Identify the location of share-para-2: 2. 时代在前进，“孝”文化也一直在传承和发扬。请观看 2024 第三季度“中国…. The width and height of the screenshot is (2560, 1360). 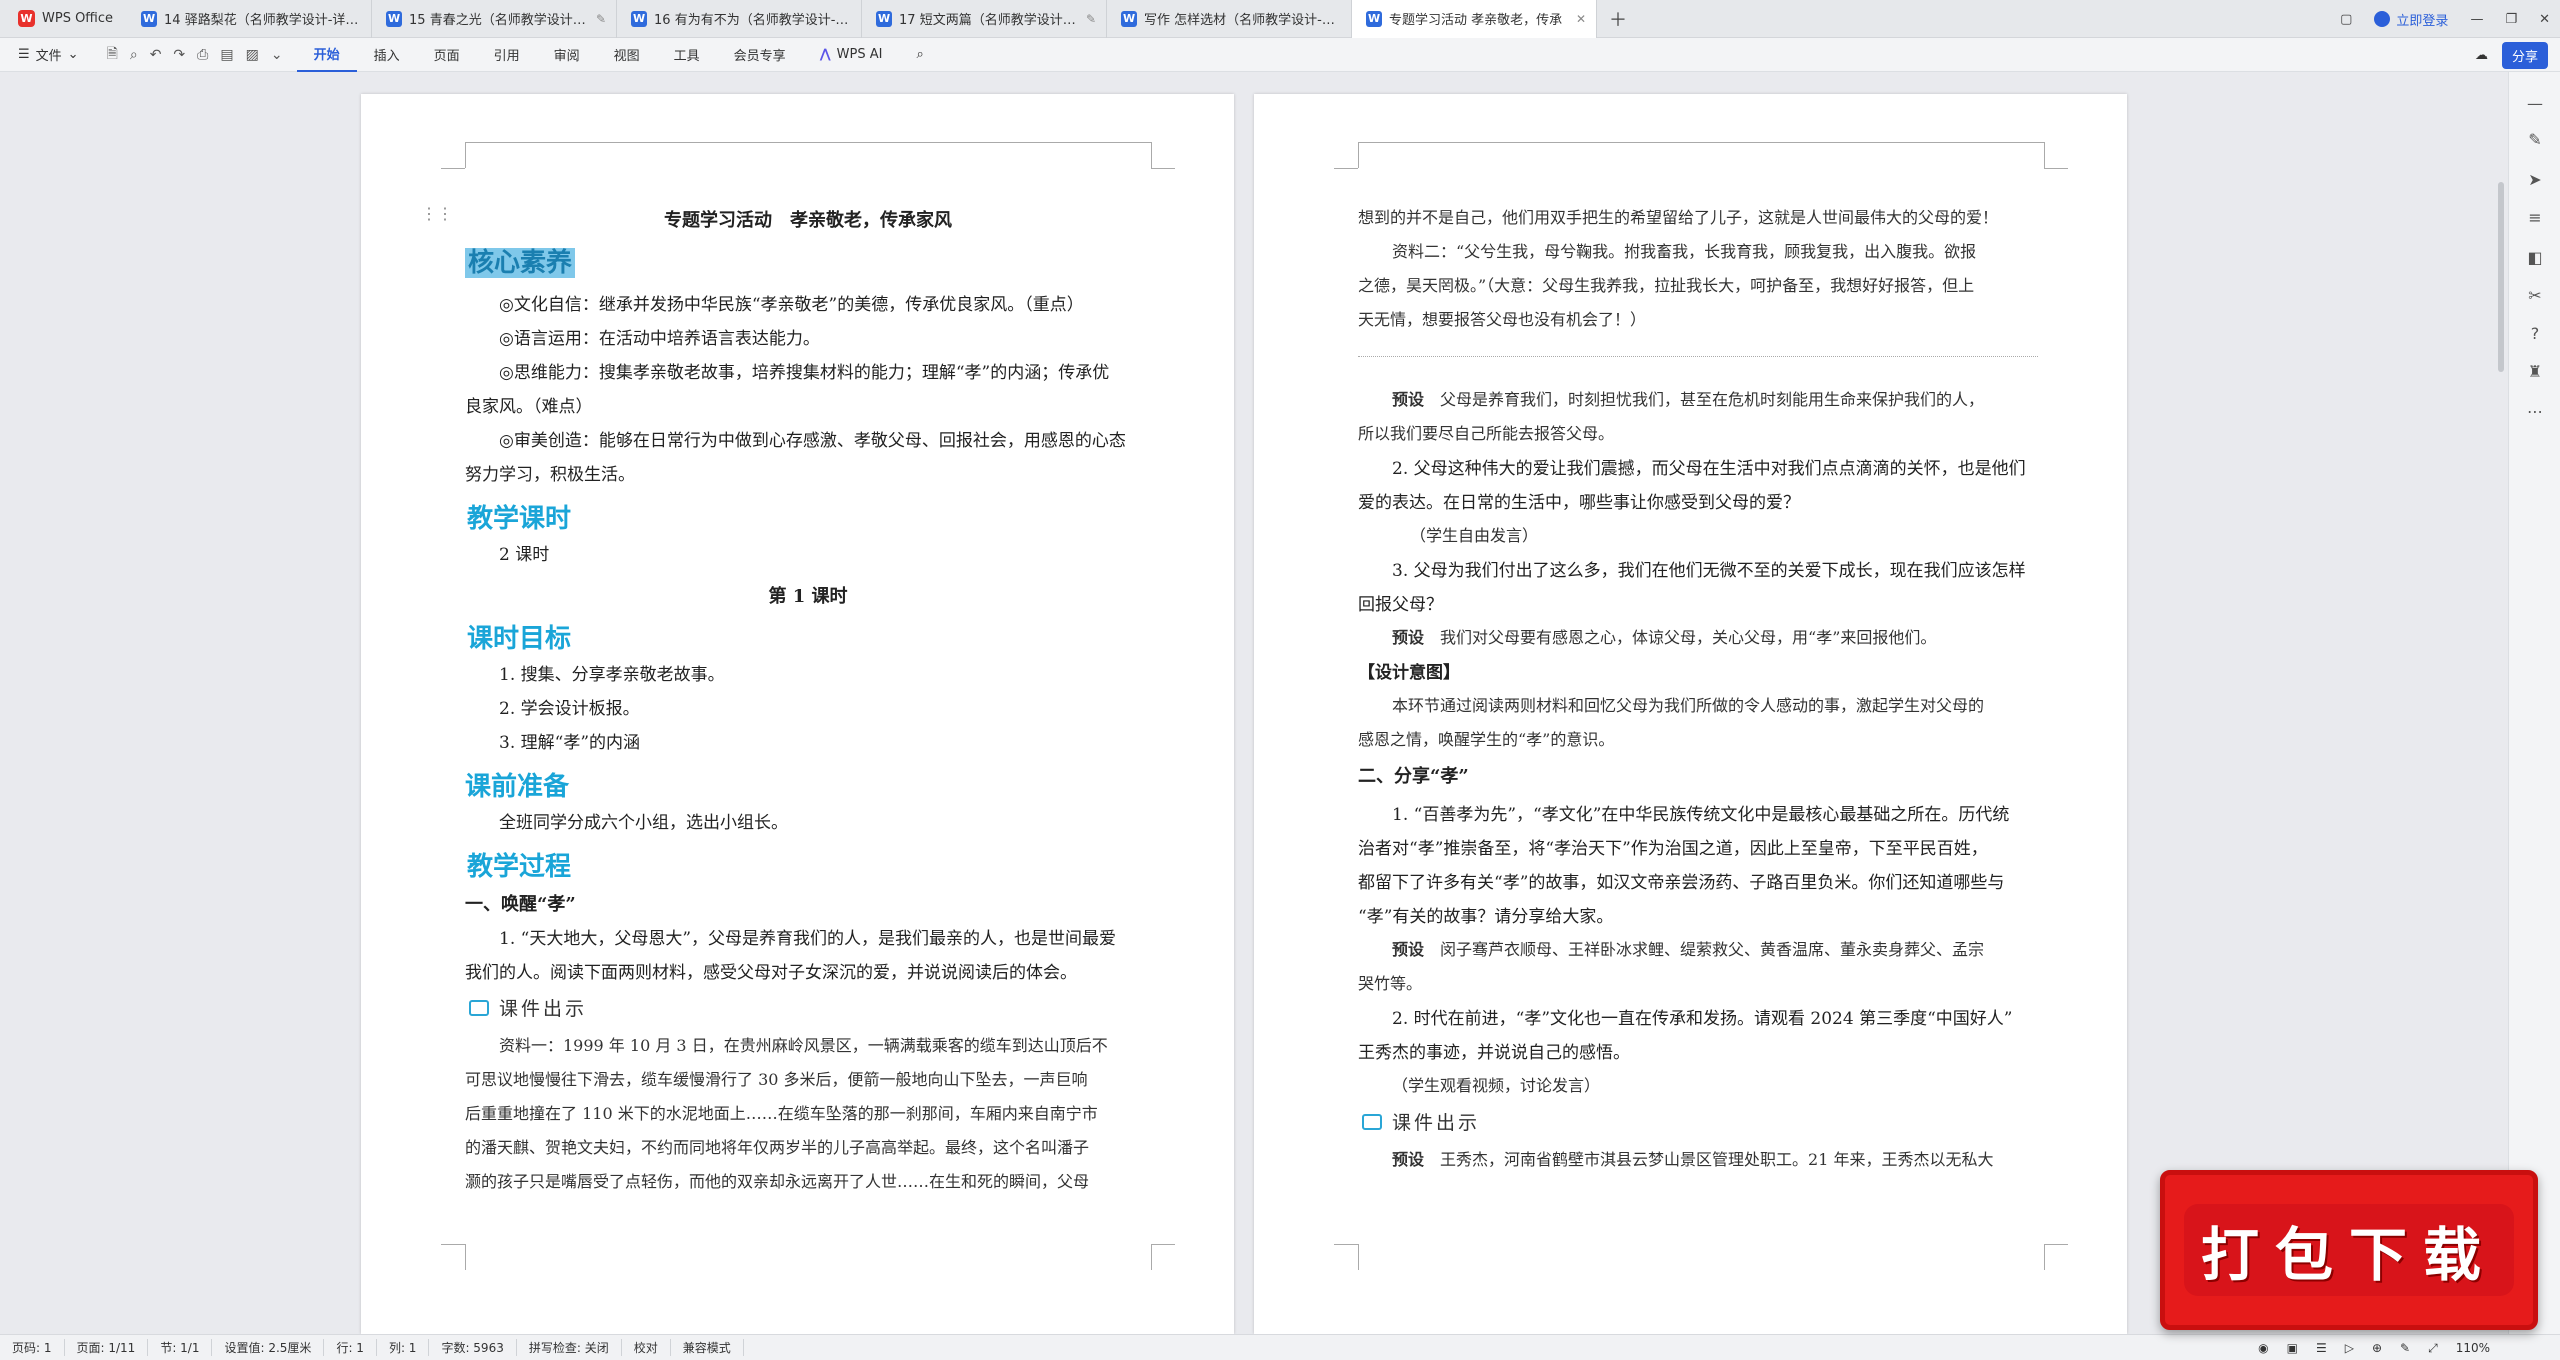
(1702, 1019).